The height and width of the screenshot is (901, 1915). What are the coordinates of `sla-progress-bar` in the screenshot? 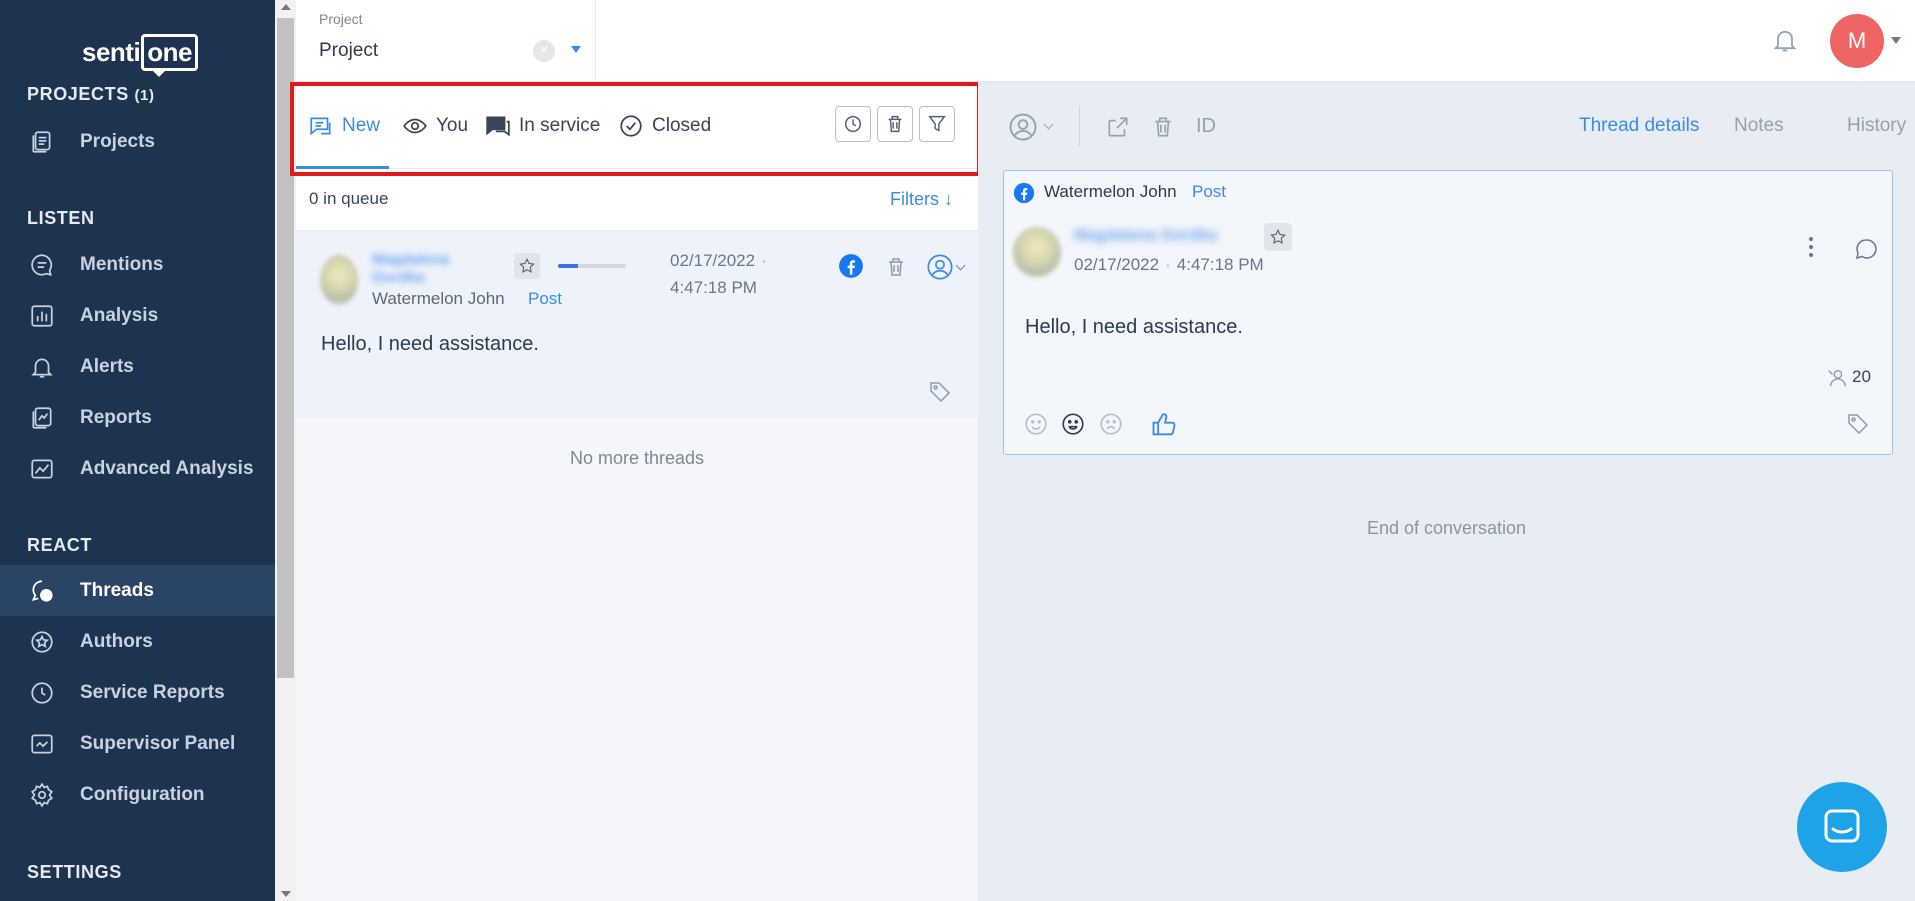 It's located at (592, 266).